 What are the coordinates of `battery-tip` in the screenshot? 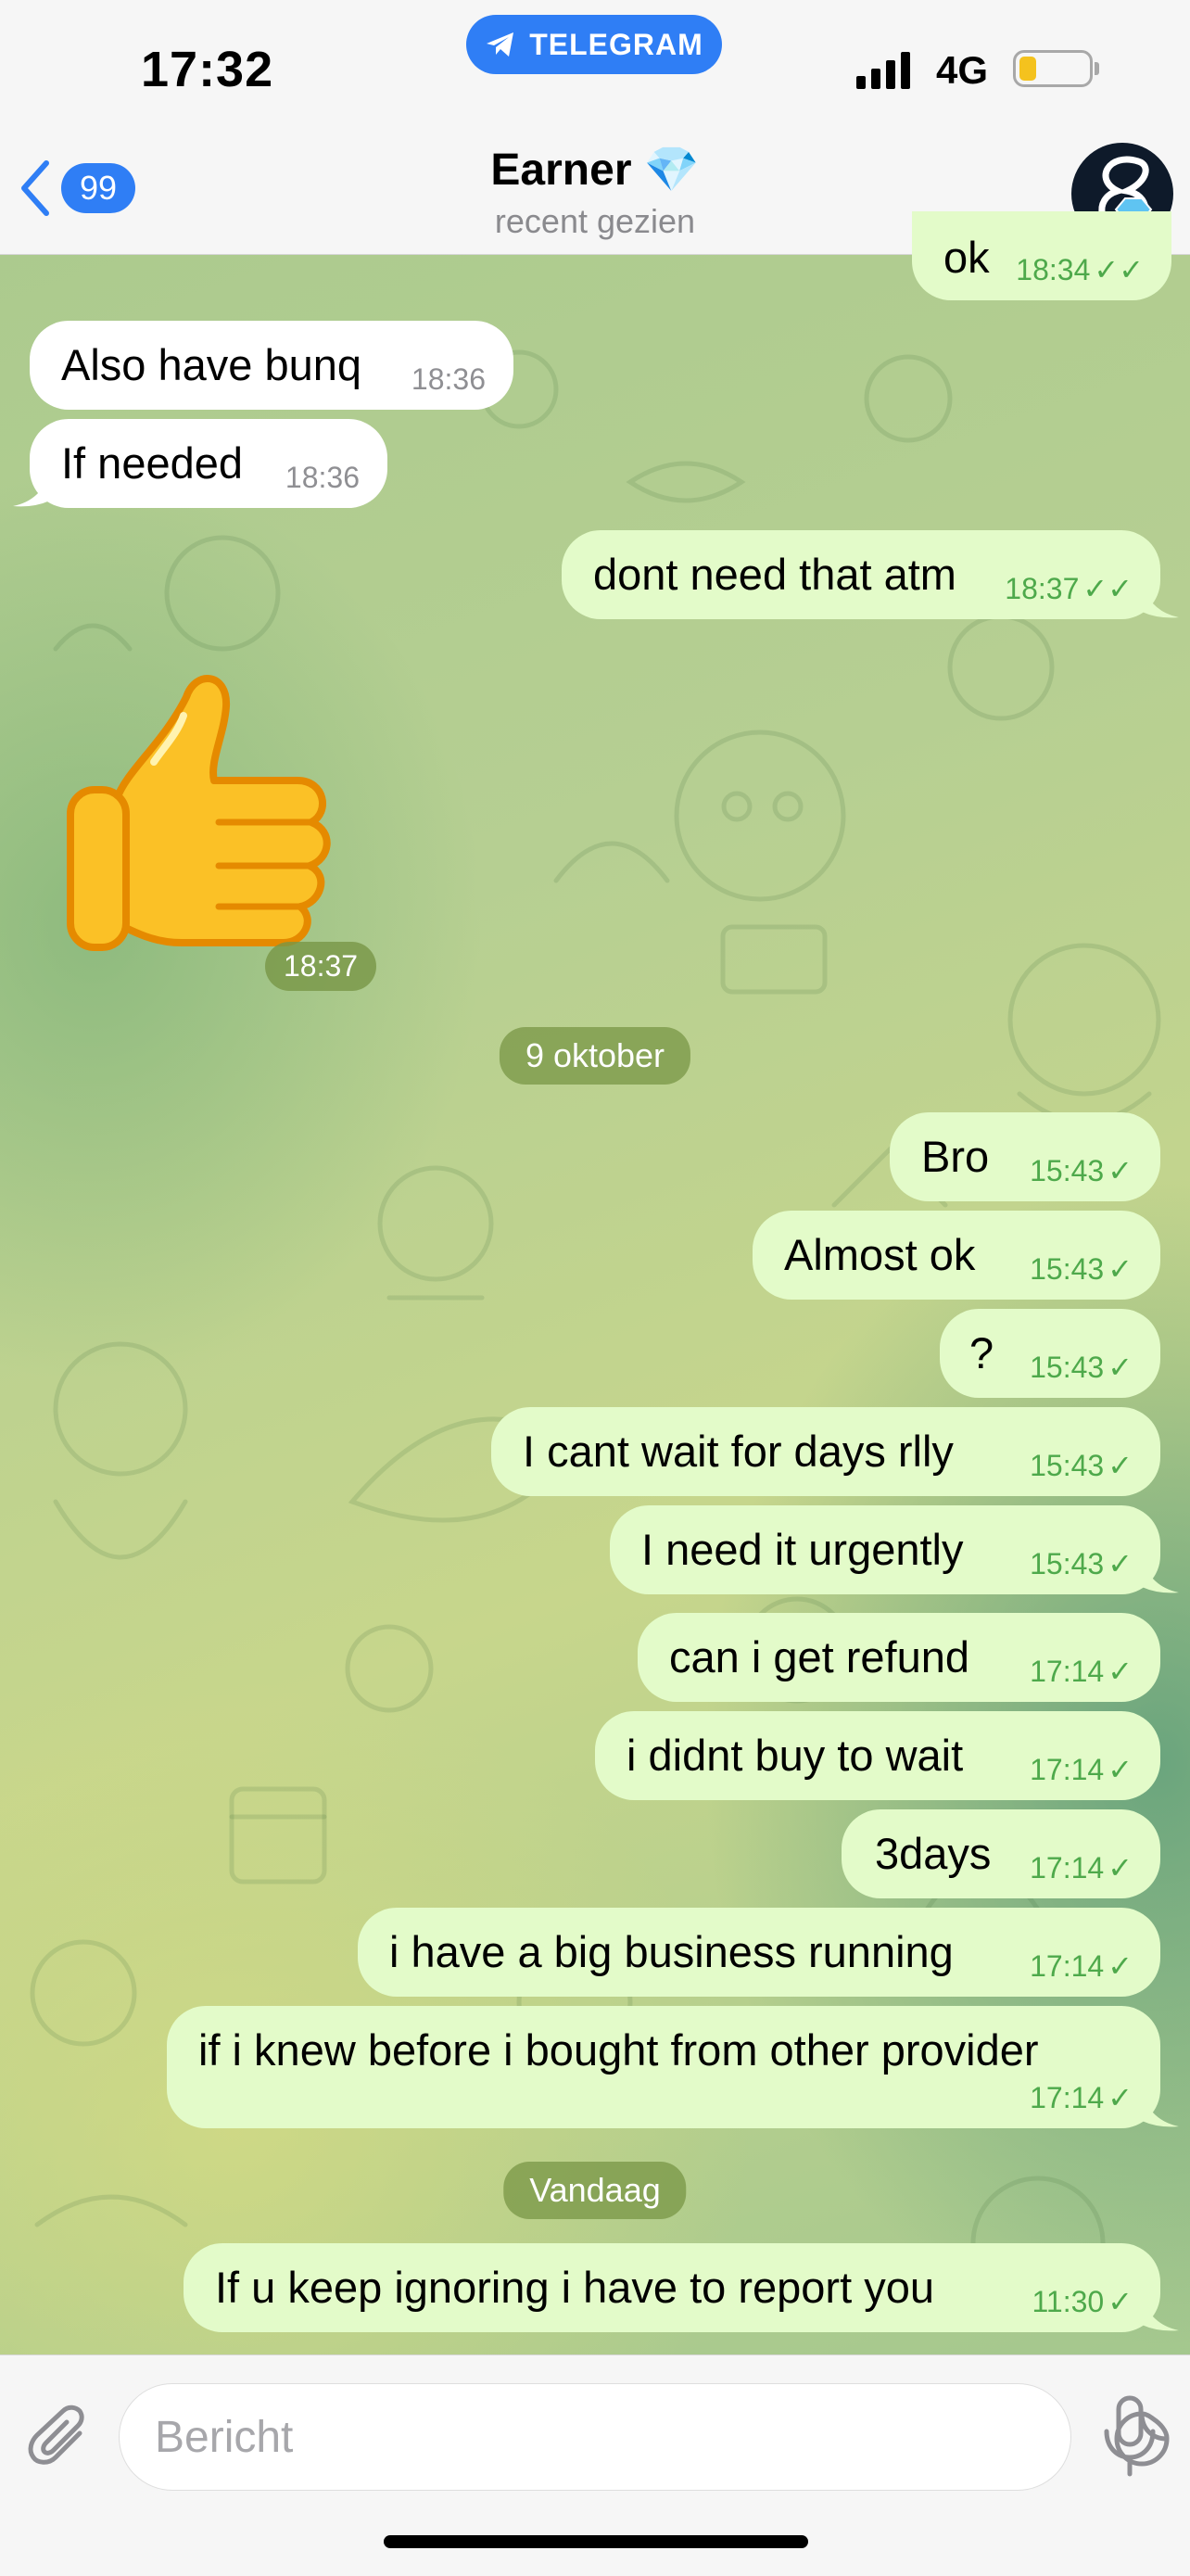 It's located at (1097, 68).